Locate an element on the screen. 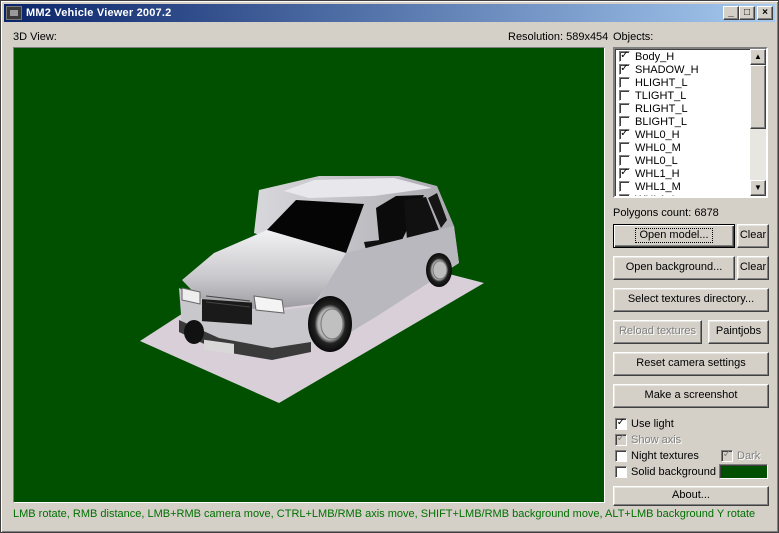 This screenshot has width=779, height=533. minimize-button: _ is located at coordinates (731, 13).